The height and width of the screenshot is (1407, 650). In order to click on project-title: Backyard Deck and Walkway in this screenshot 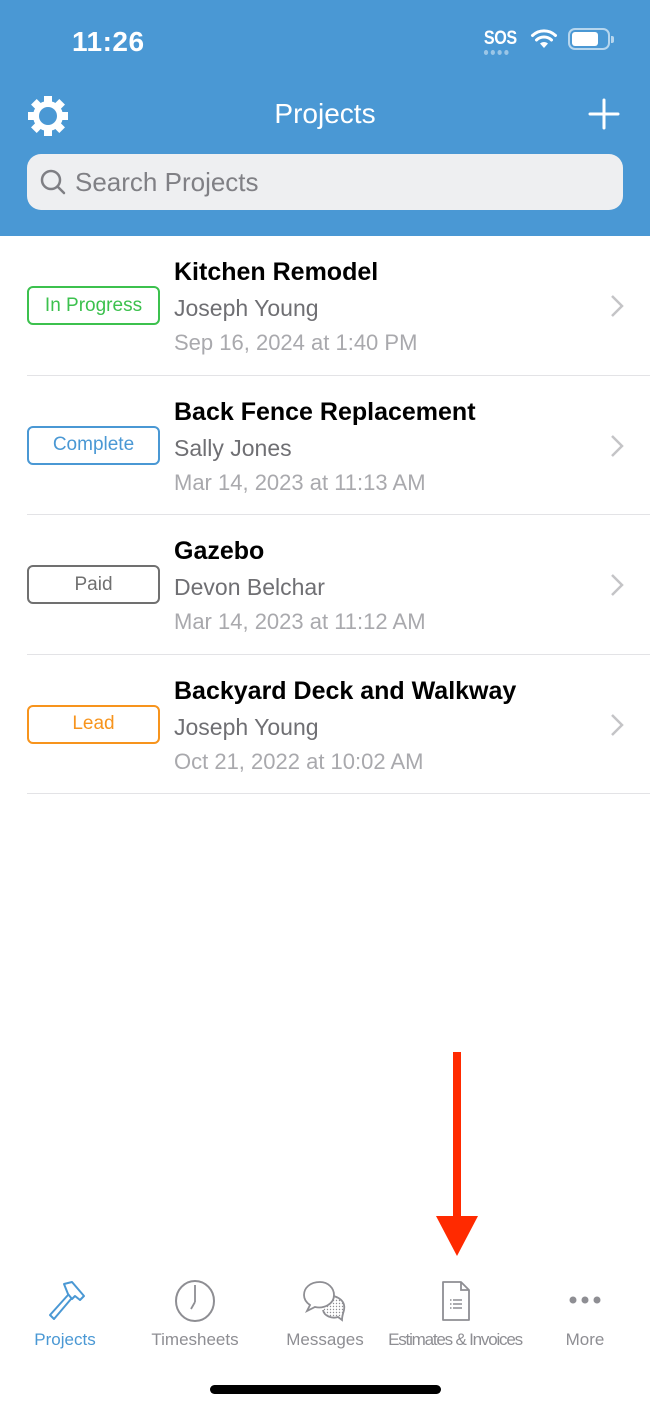, I will do `click(345, 690)`.